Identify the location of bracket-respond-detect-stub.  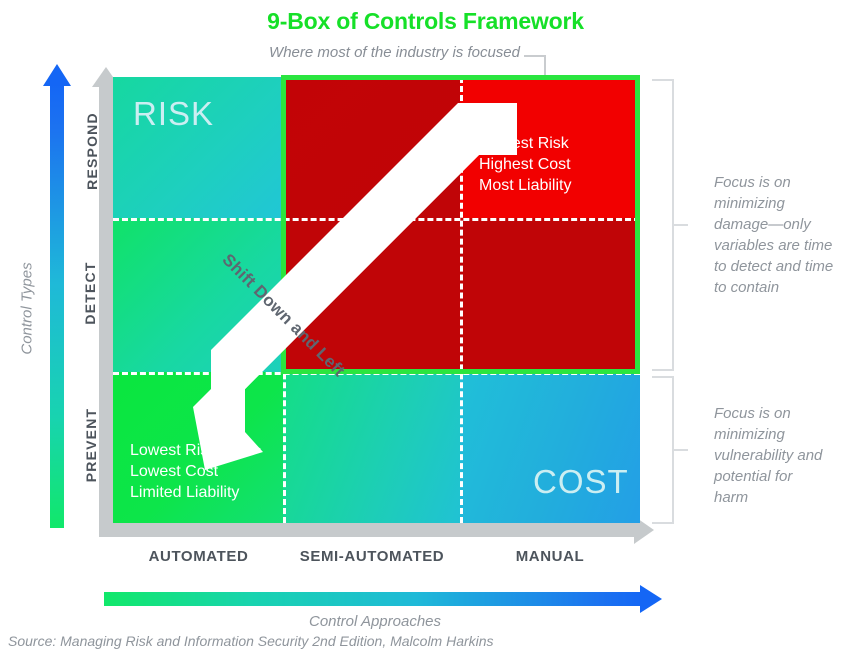
(680, 225).